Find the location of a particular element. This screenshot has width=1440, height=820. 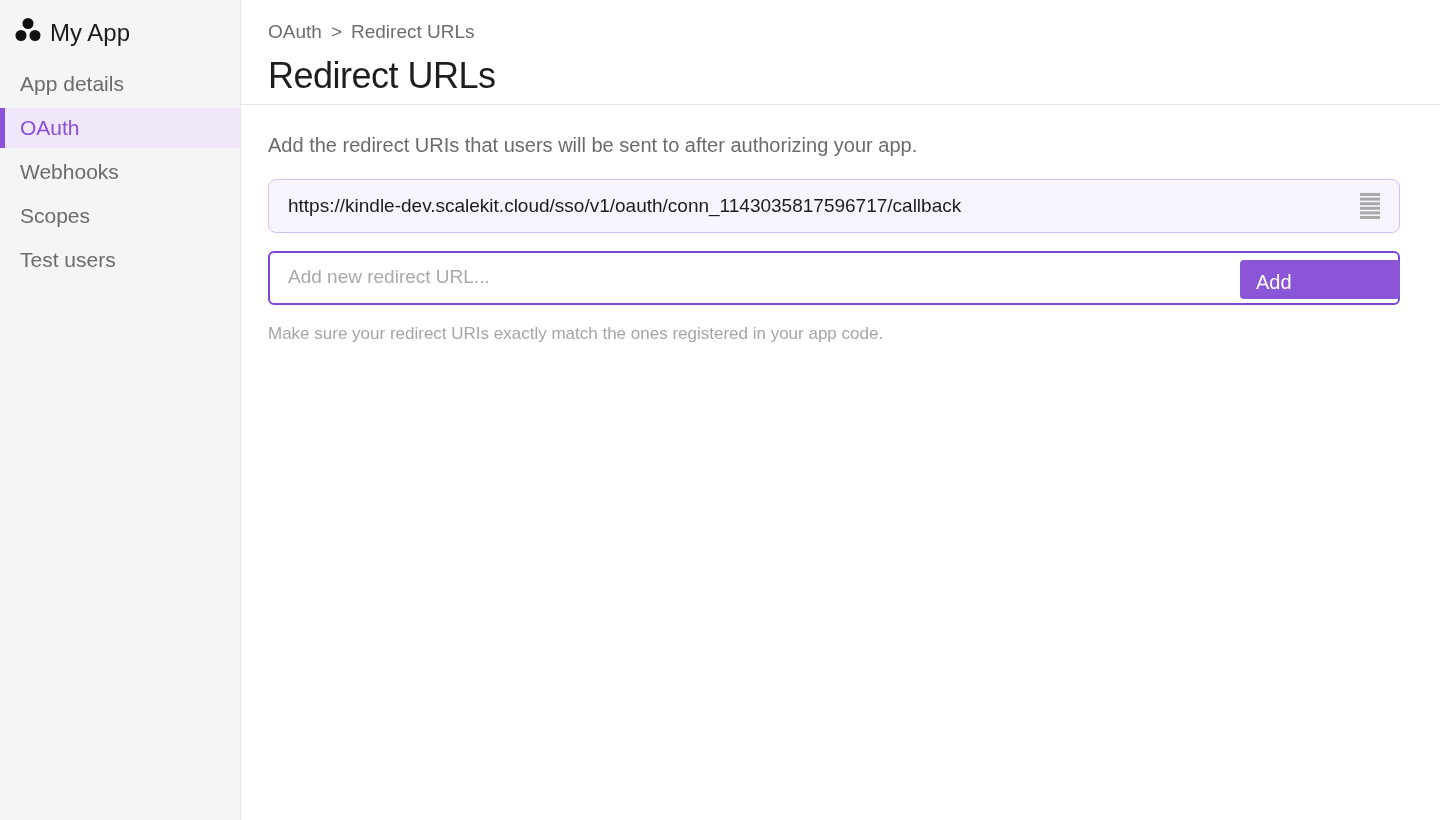

redirect-url: https://kindle-dev.scalekit.cloud/sso/v1/oauth/conn_1143035817596717/callback is located at coordinates (625, 206).